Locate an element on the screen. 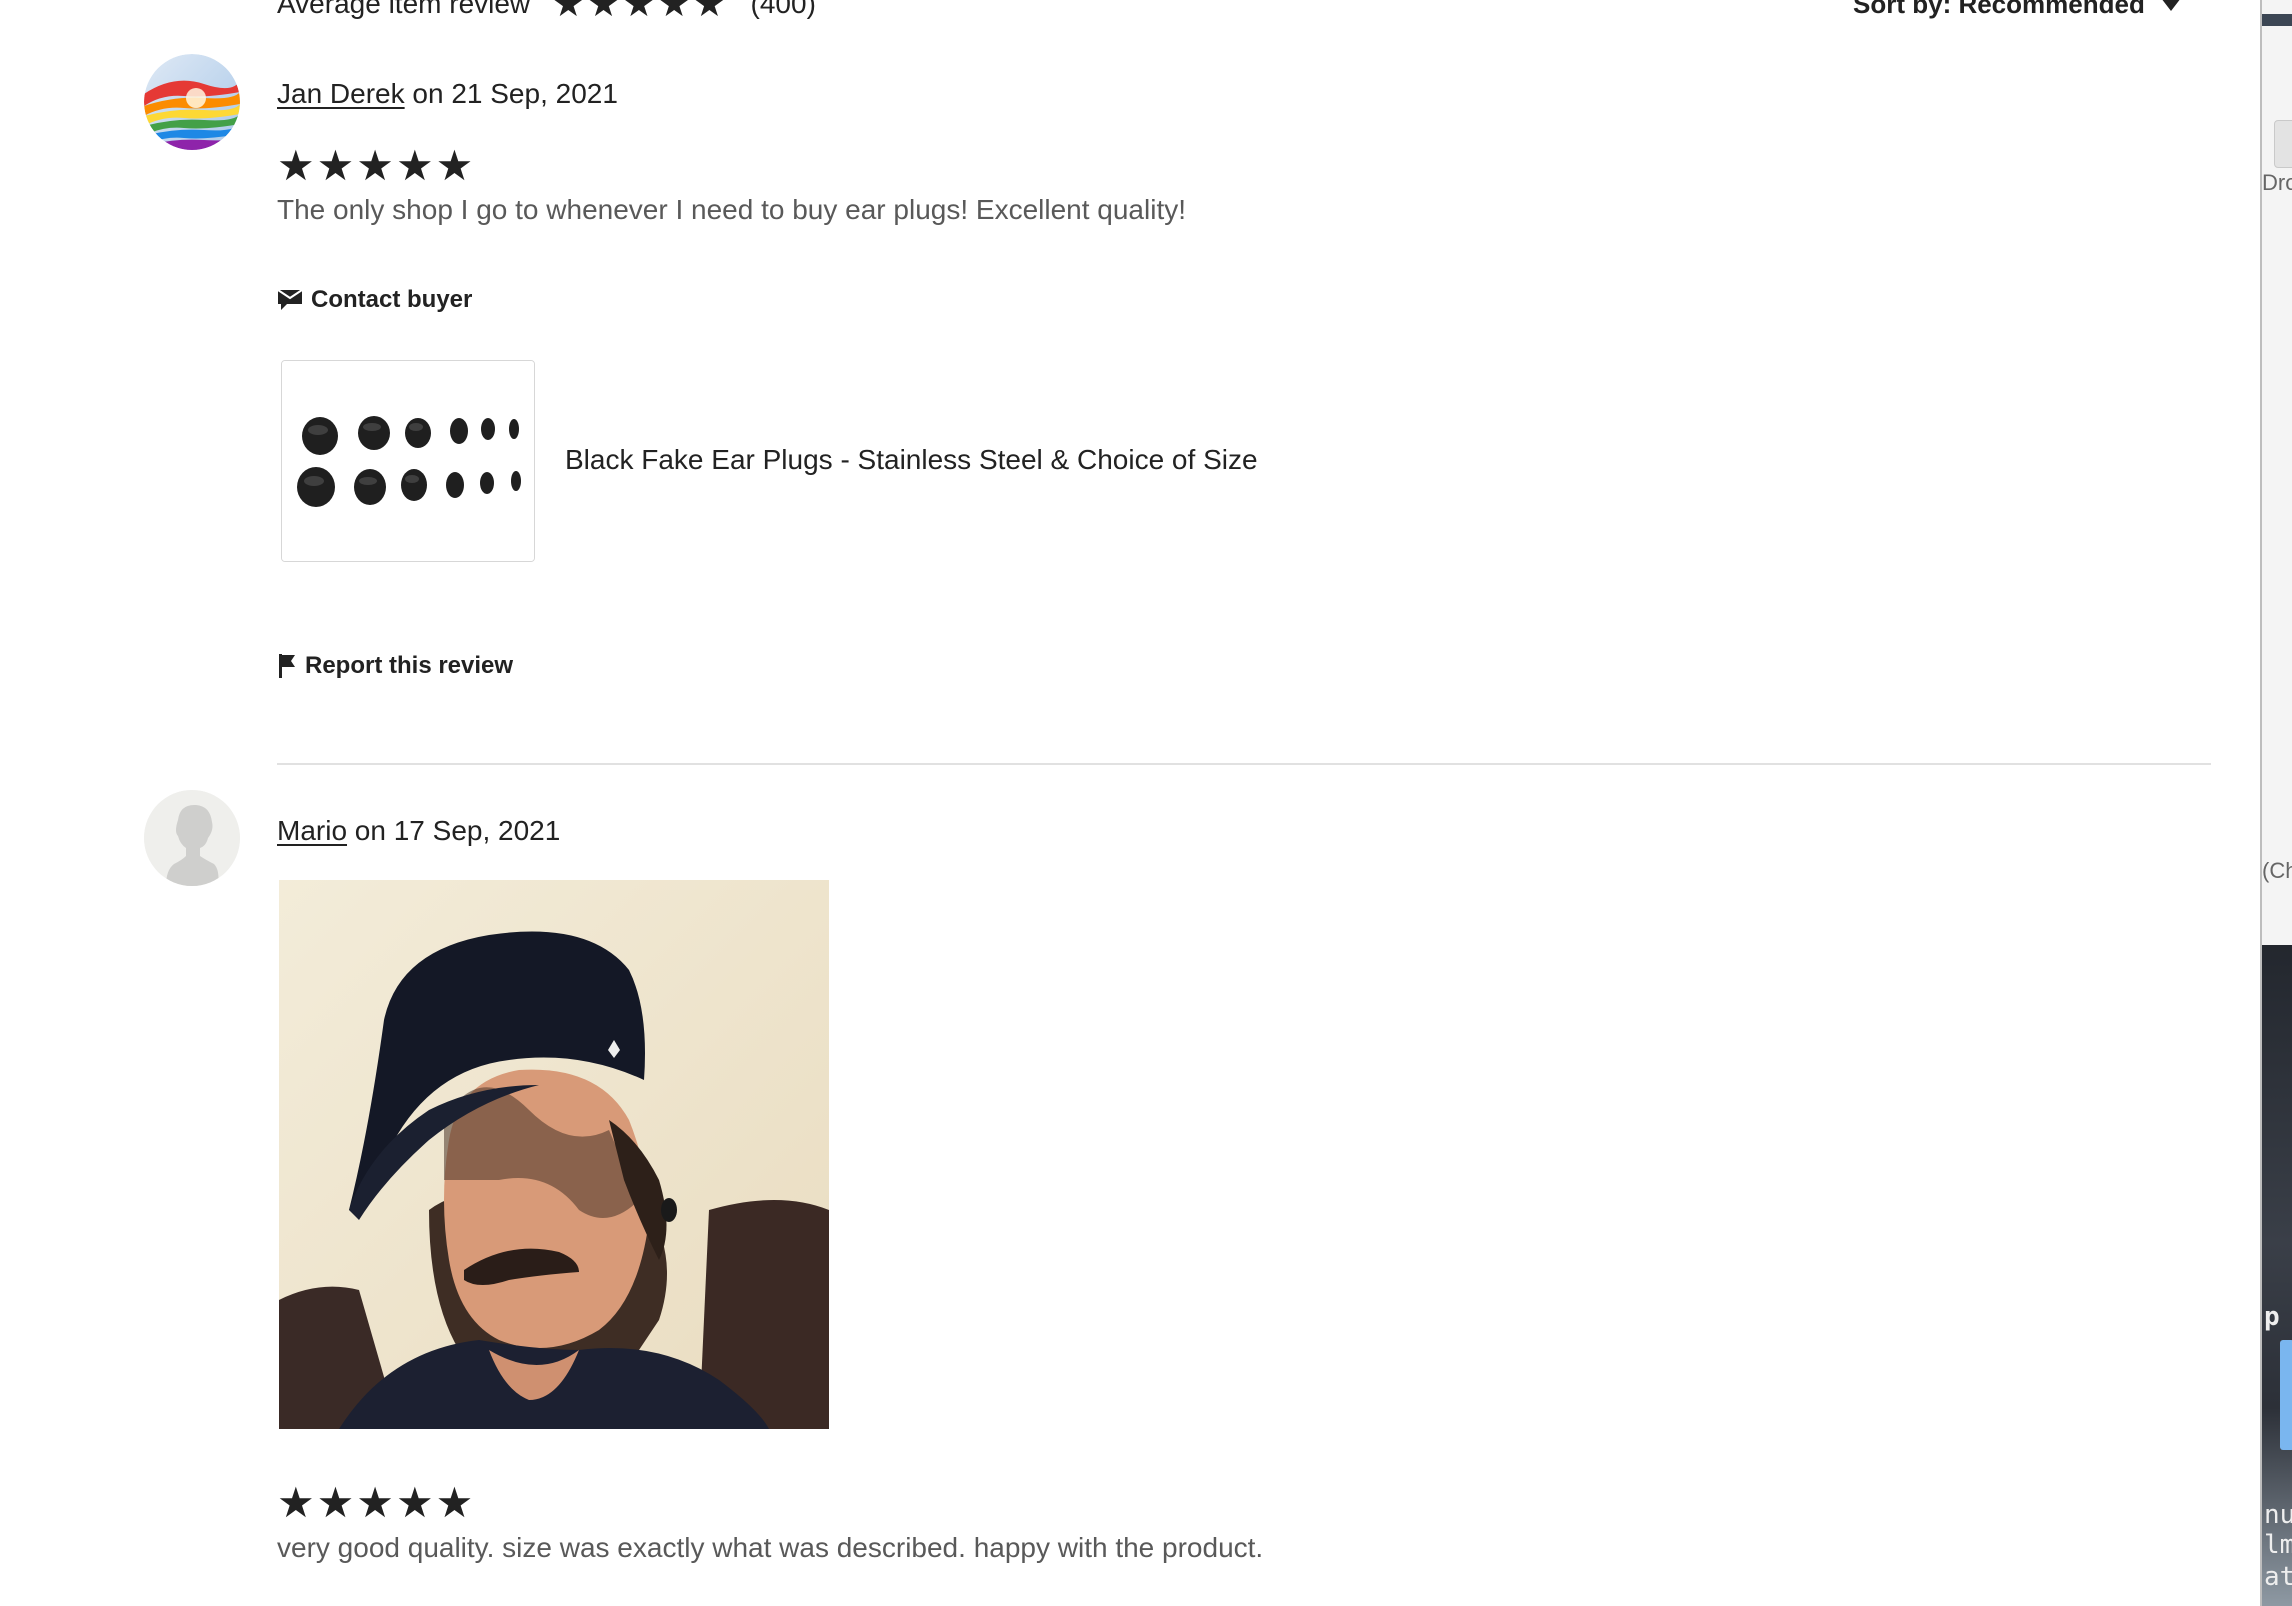 This screenshot has height=1606, width=2292. envelope-icon is located at coordinates (290, 299).